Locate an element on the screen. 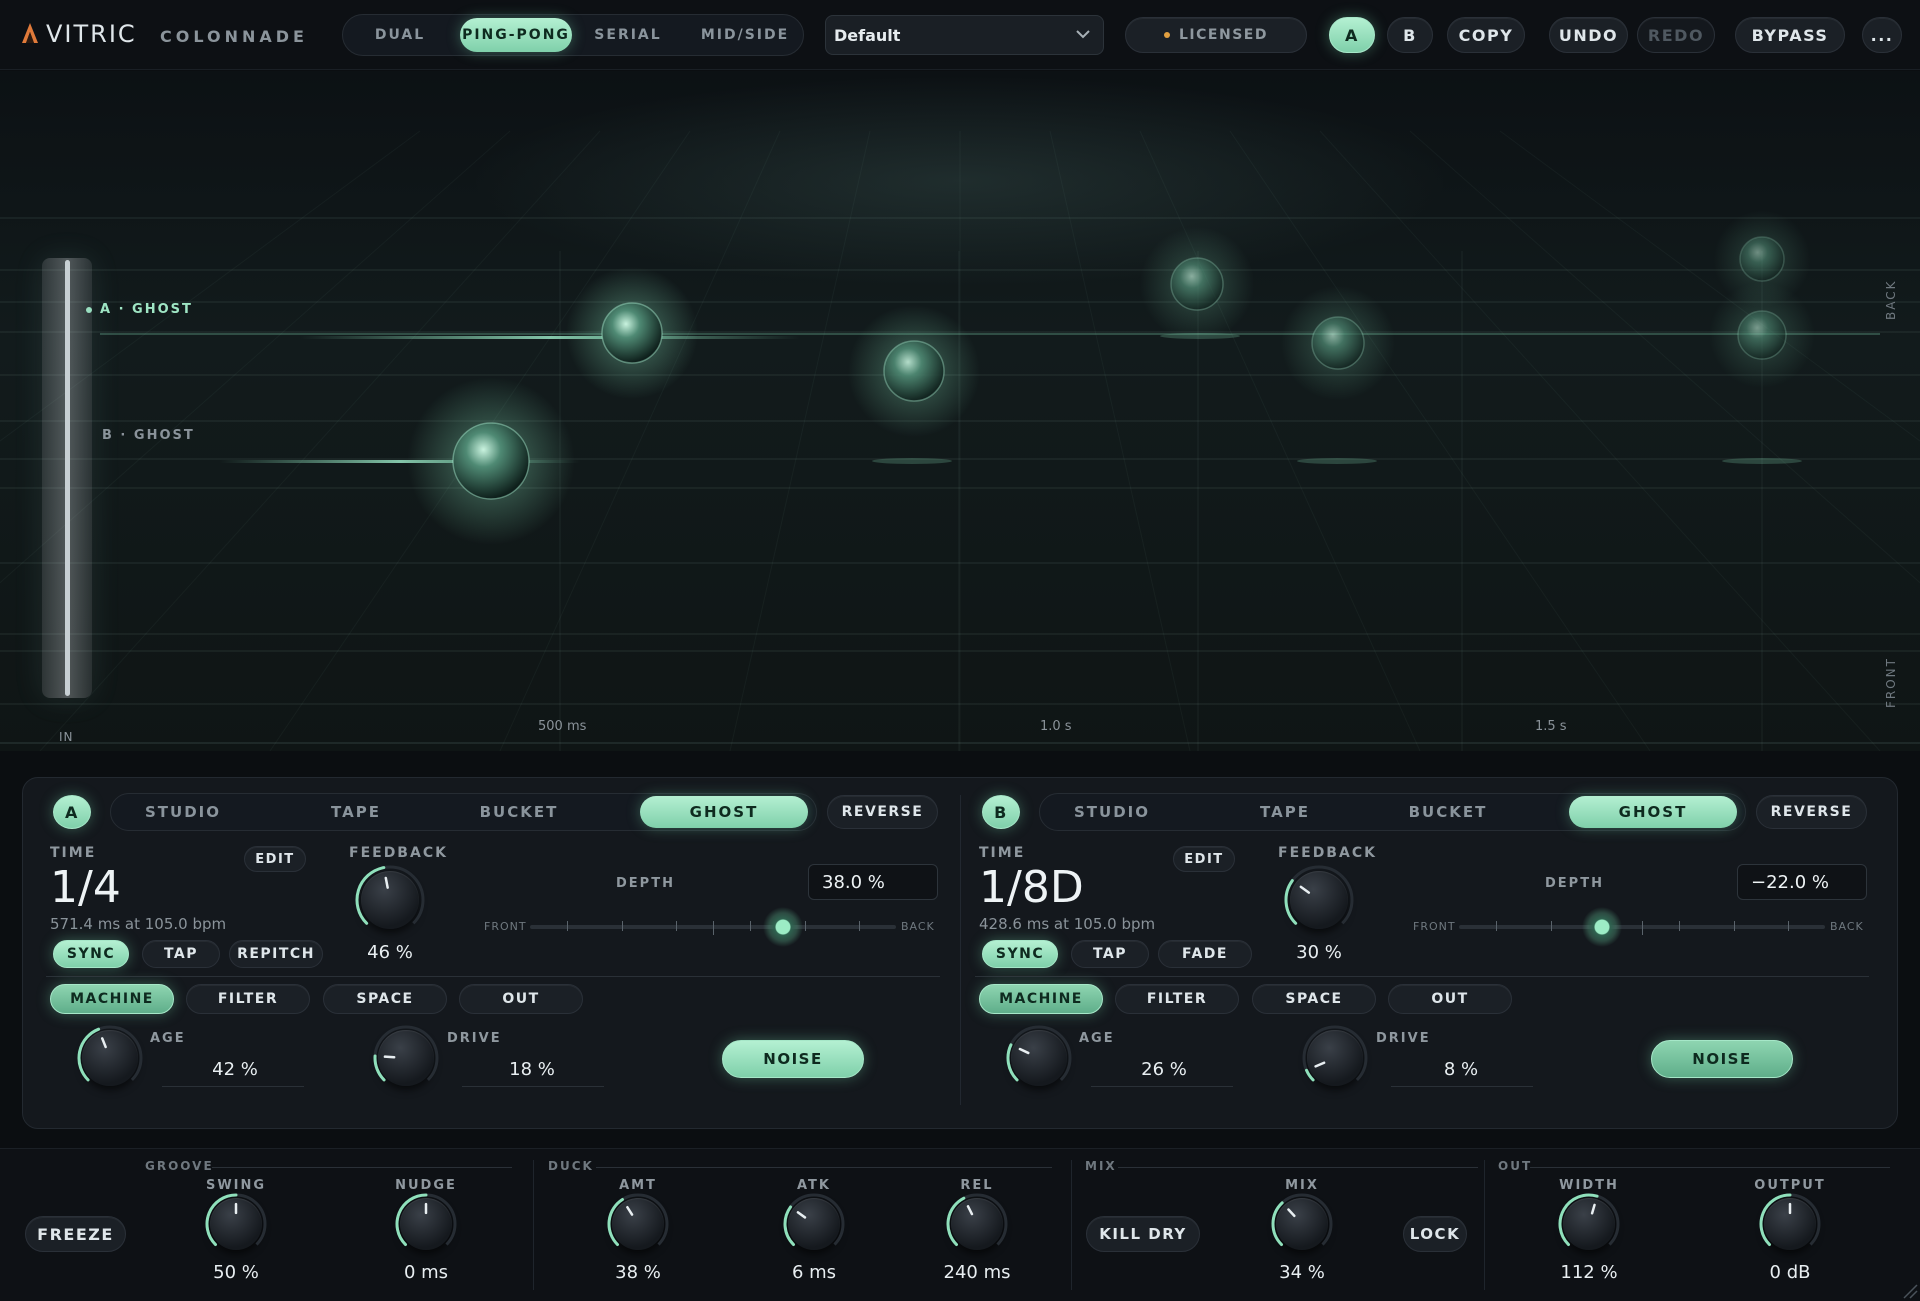 The image size is (1920, 1301). duck-amt-knob is located at coordinates (638, 1224).